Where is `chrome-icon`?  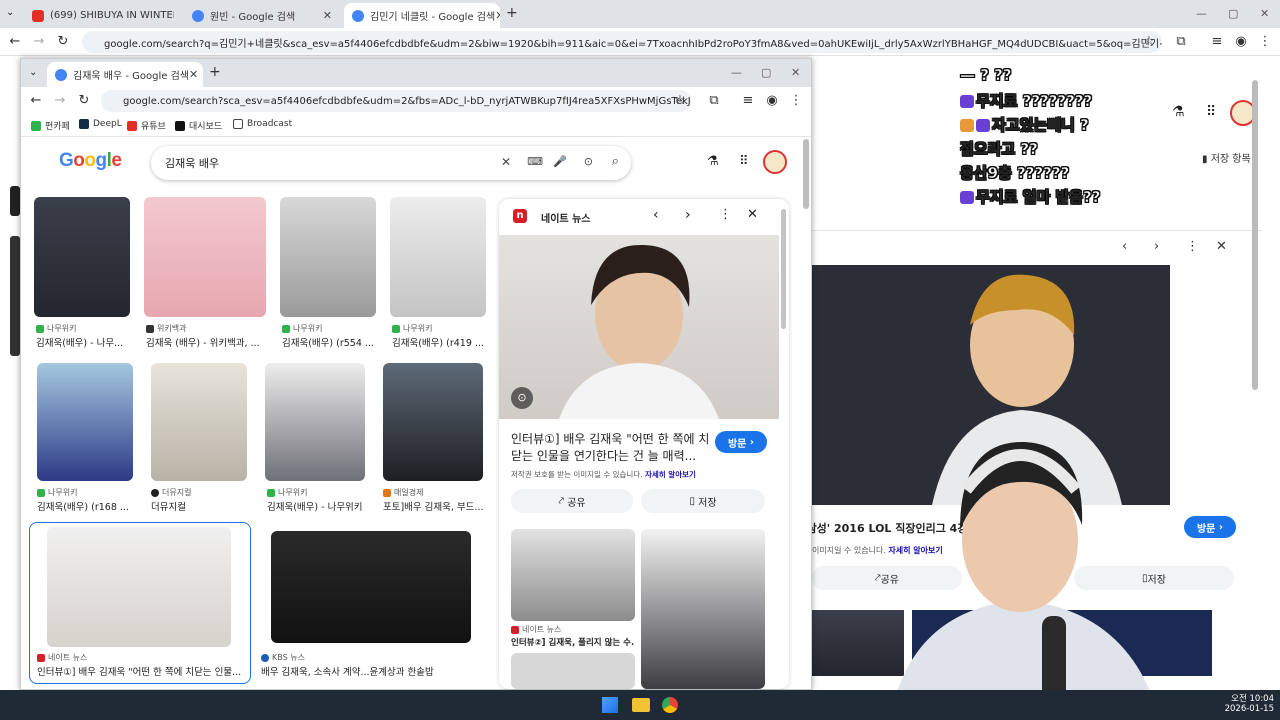
chrome-icon is located at coordinates (670, 705).